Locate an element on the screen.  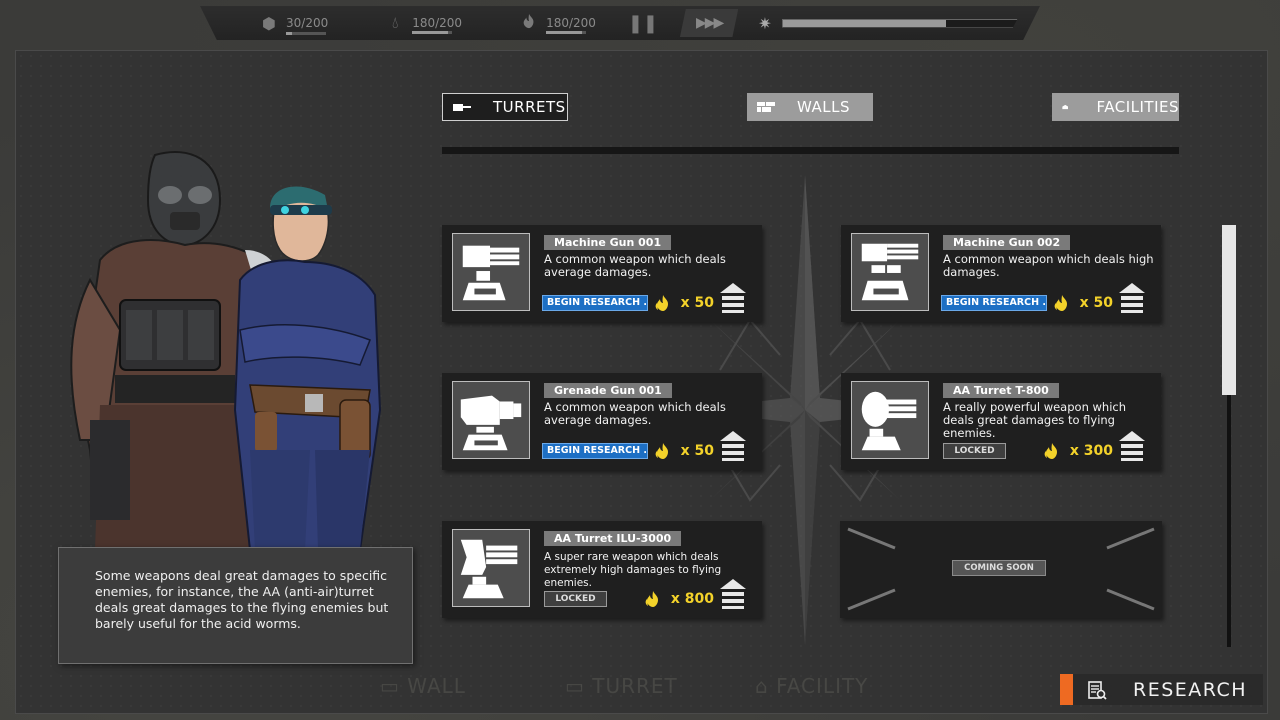
card-cost: x 800 is located at coordinates (678, 599).